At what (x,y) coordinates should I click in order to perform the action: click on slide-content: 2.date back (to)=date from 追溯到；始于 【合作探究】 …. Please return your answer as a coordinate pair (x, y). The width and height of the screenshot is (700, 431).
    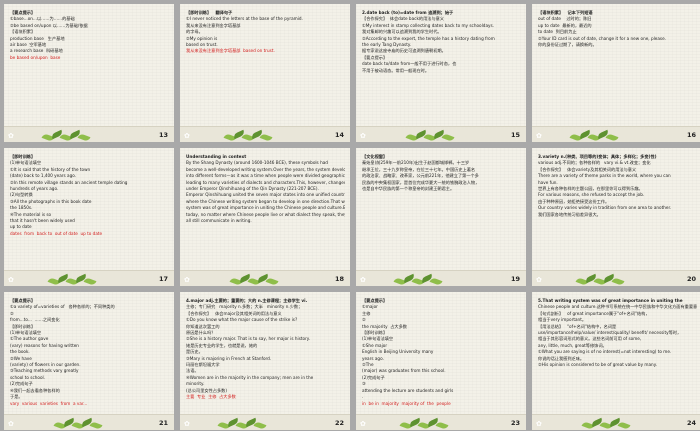
    Looking at the image, I should click on (441, 67).